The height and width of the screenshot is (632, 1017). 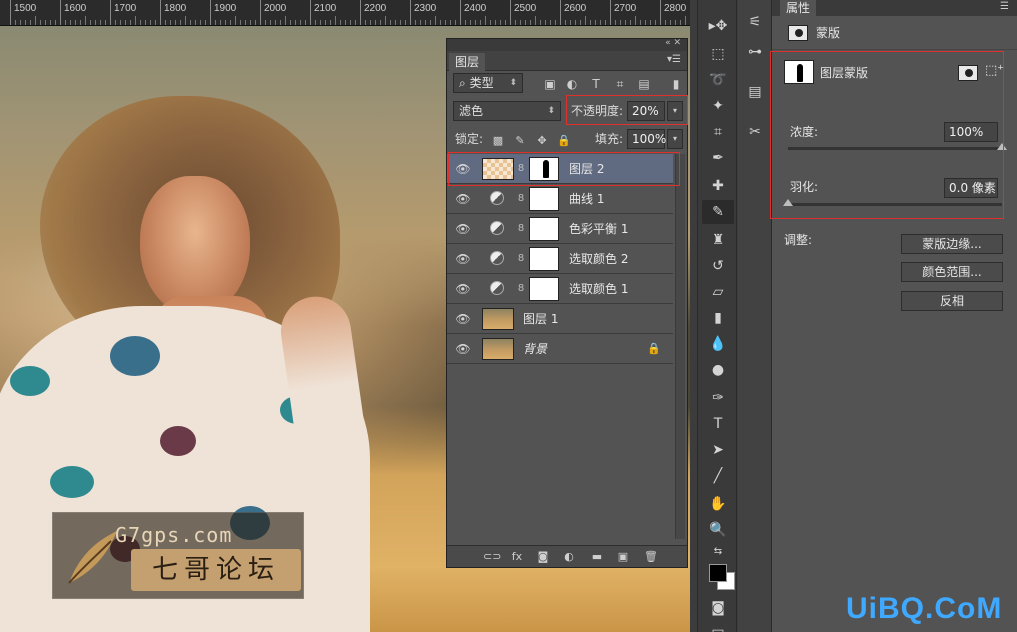 I want to click on lasso-tool-icon: ➰, so click(x=718, y=80).